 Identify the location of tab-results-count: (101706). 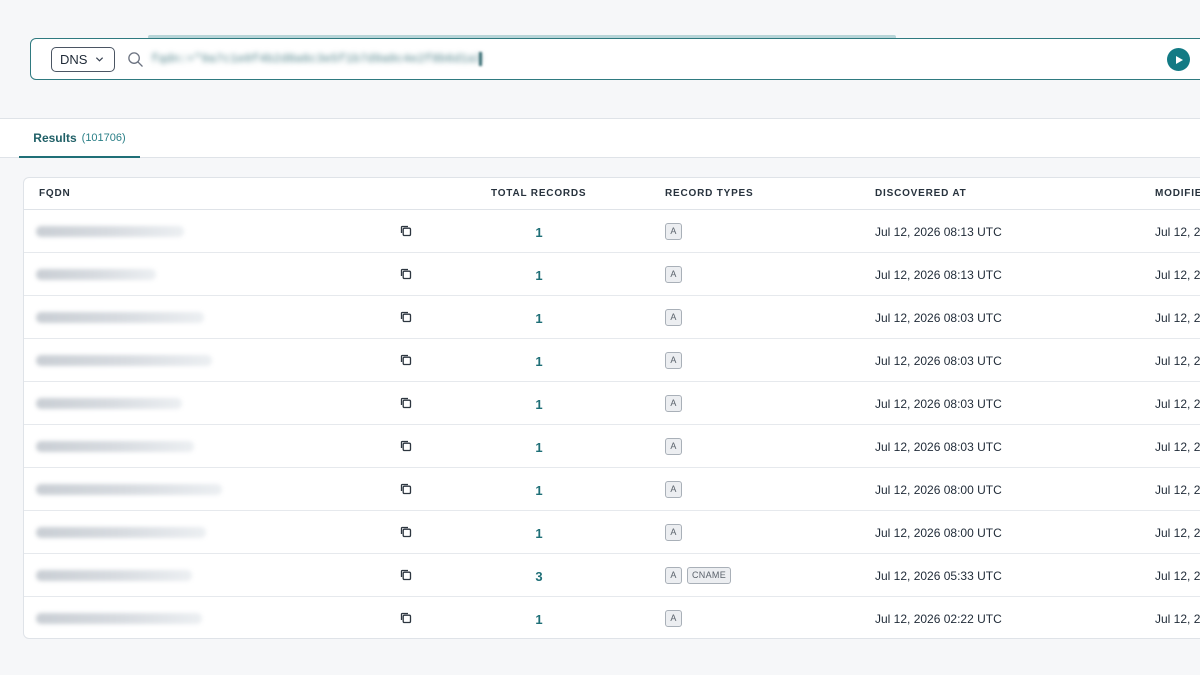
(103, 137).